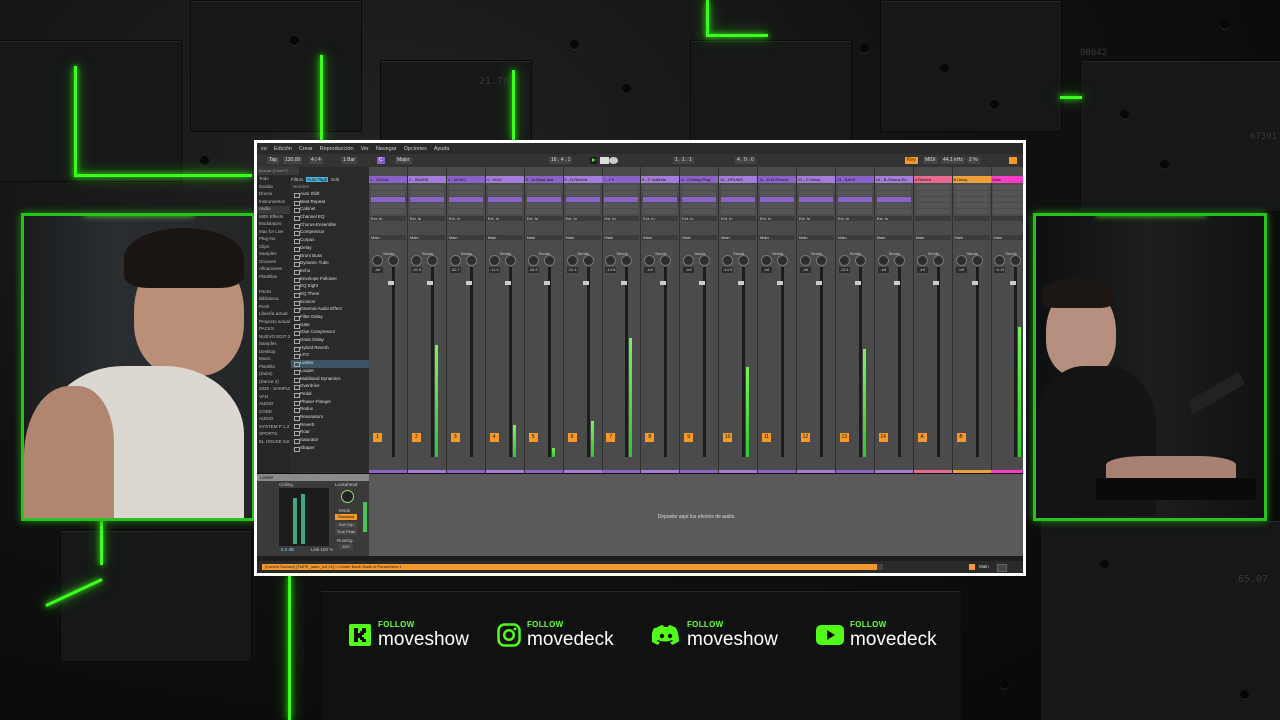 Image resolution: width=1280 pixels, height=720 pixels. I want to click on effects-drop-zone: Deposite aquí los efectos de audio, so click(696, 515).